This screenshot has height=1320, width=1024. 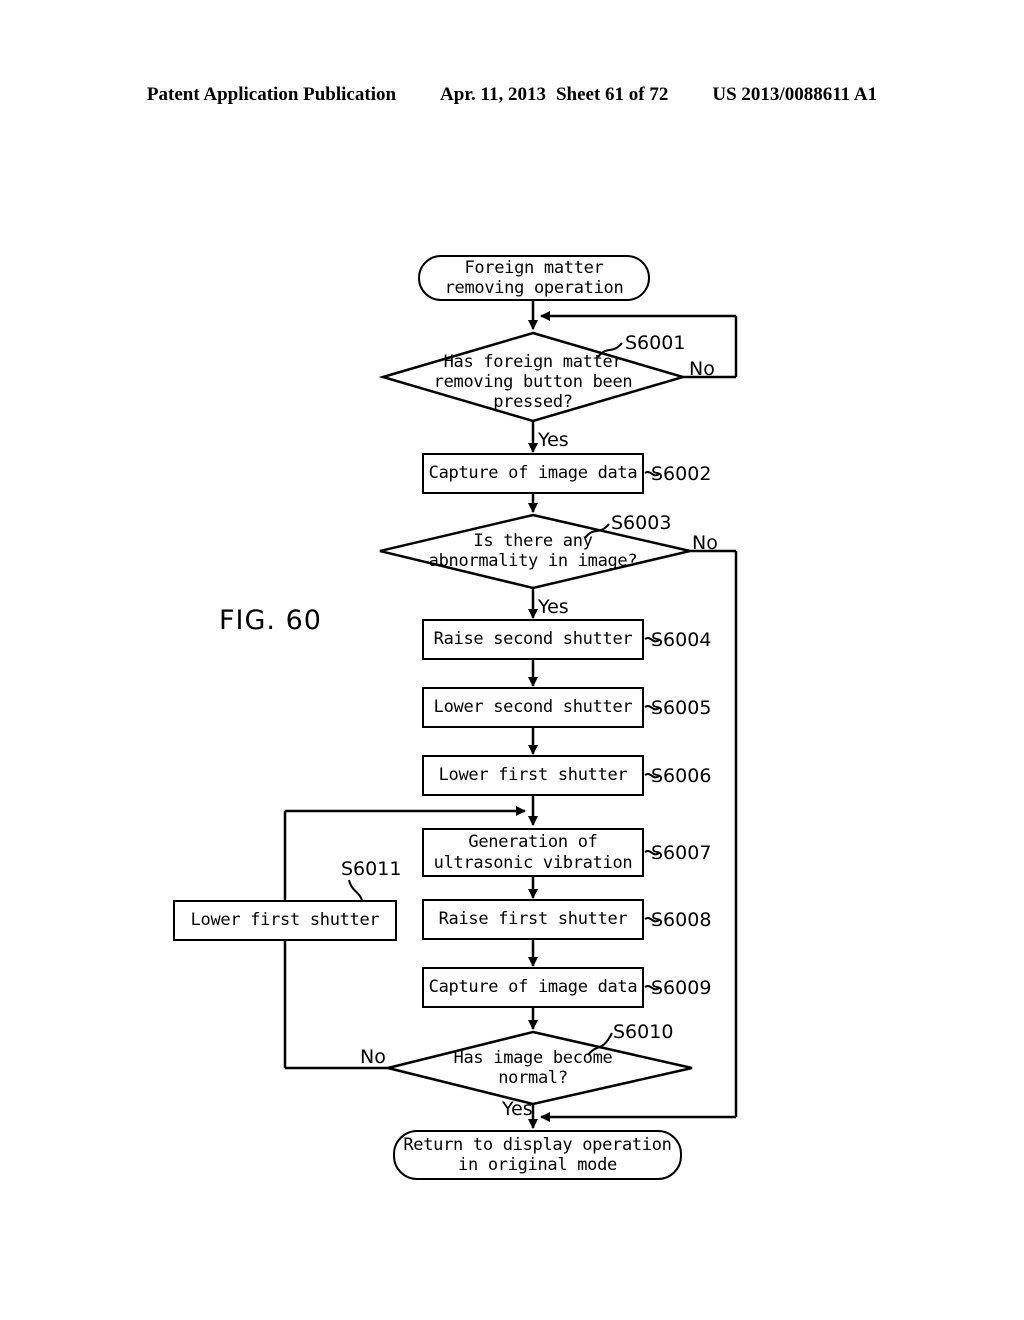 I want to click on step-label-s6007: S6007, so click(x=681, y=853).